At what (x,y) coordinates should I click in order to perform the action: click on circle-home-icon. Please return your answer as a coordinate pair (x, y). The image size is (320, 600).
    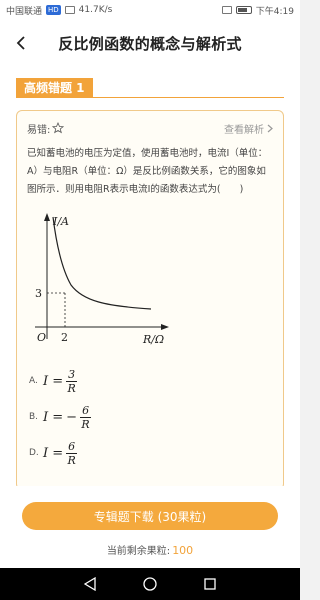
    Looking at the image, I should click on (150, 584).